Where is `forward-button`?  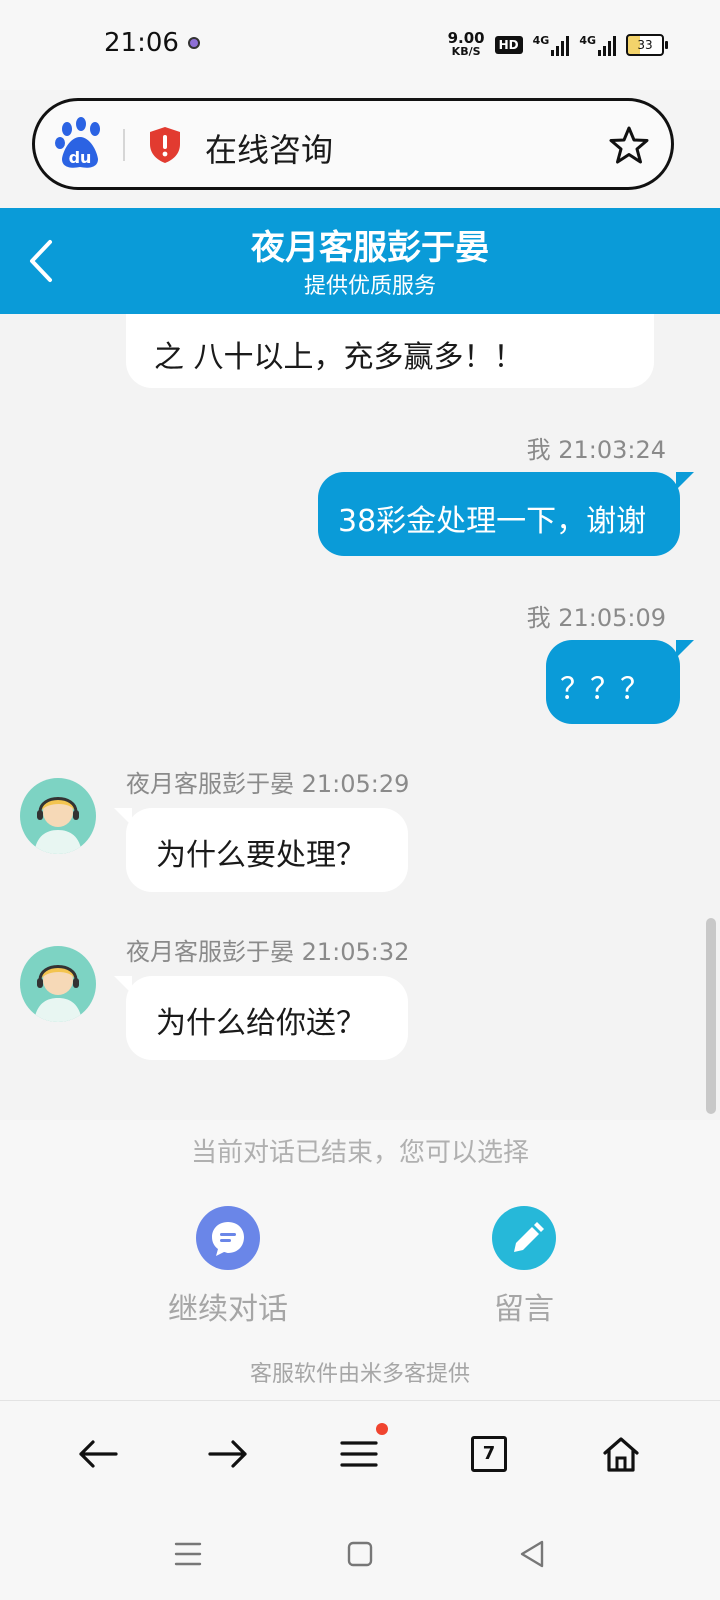
forward-button is located at coordinates (228, 1454).